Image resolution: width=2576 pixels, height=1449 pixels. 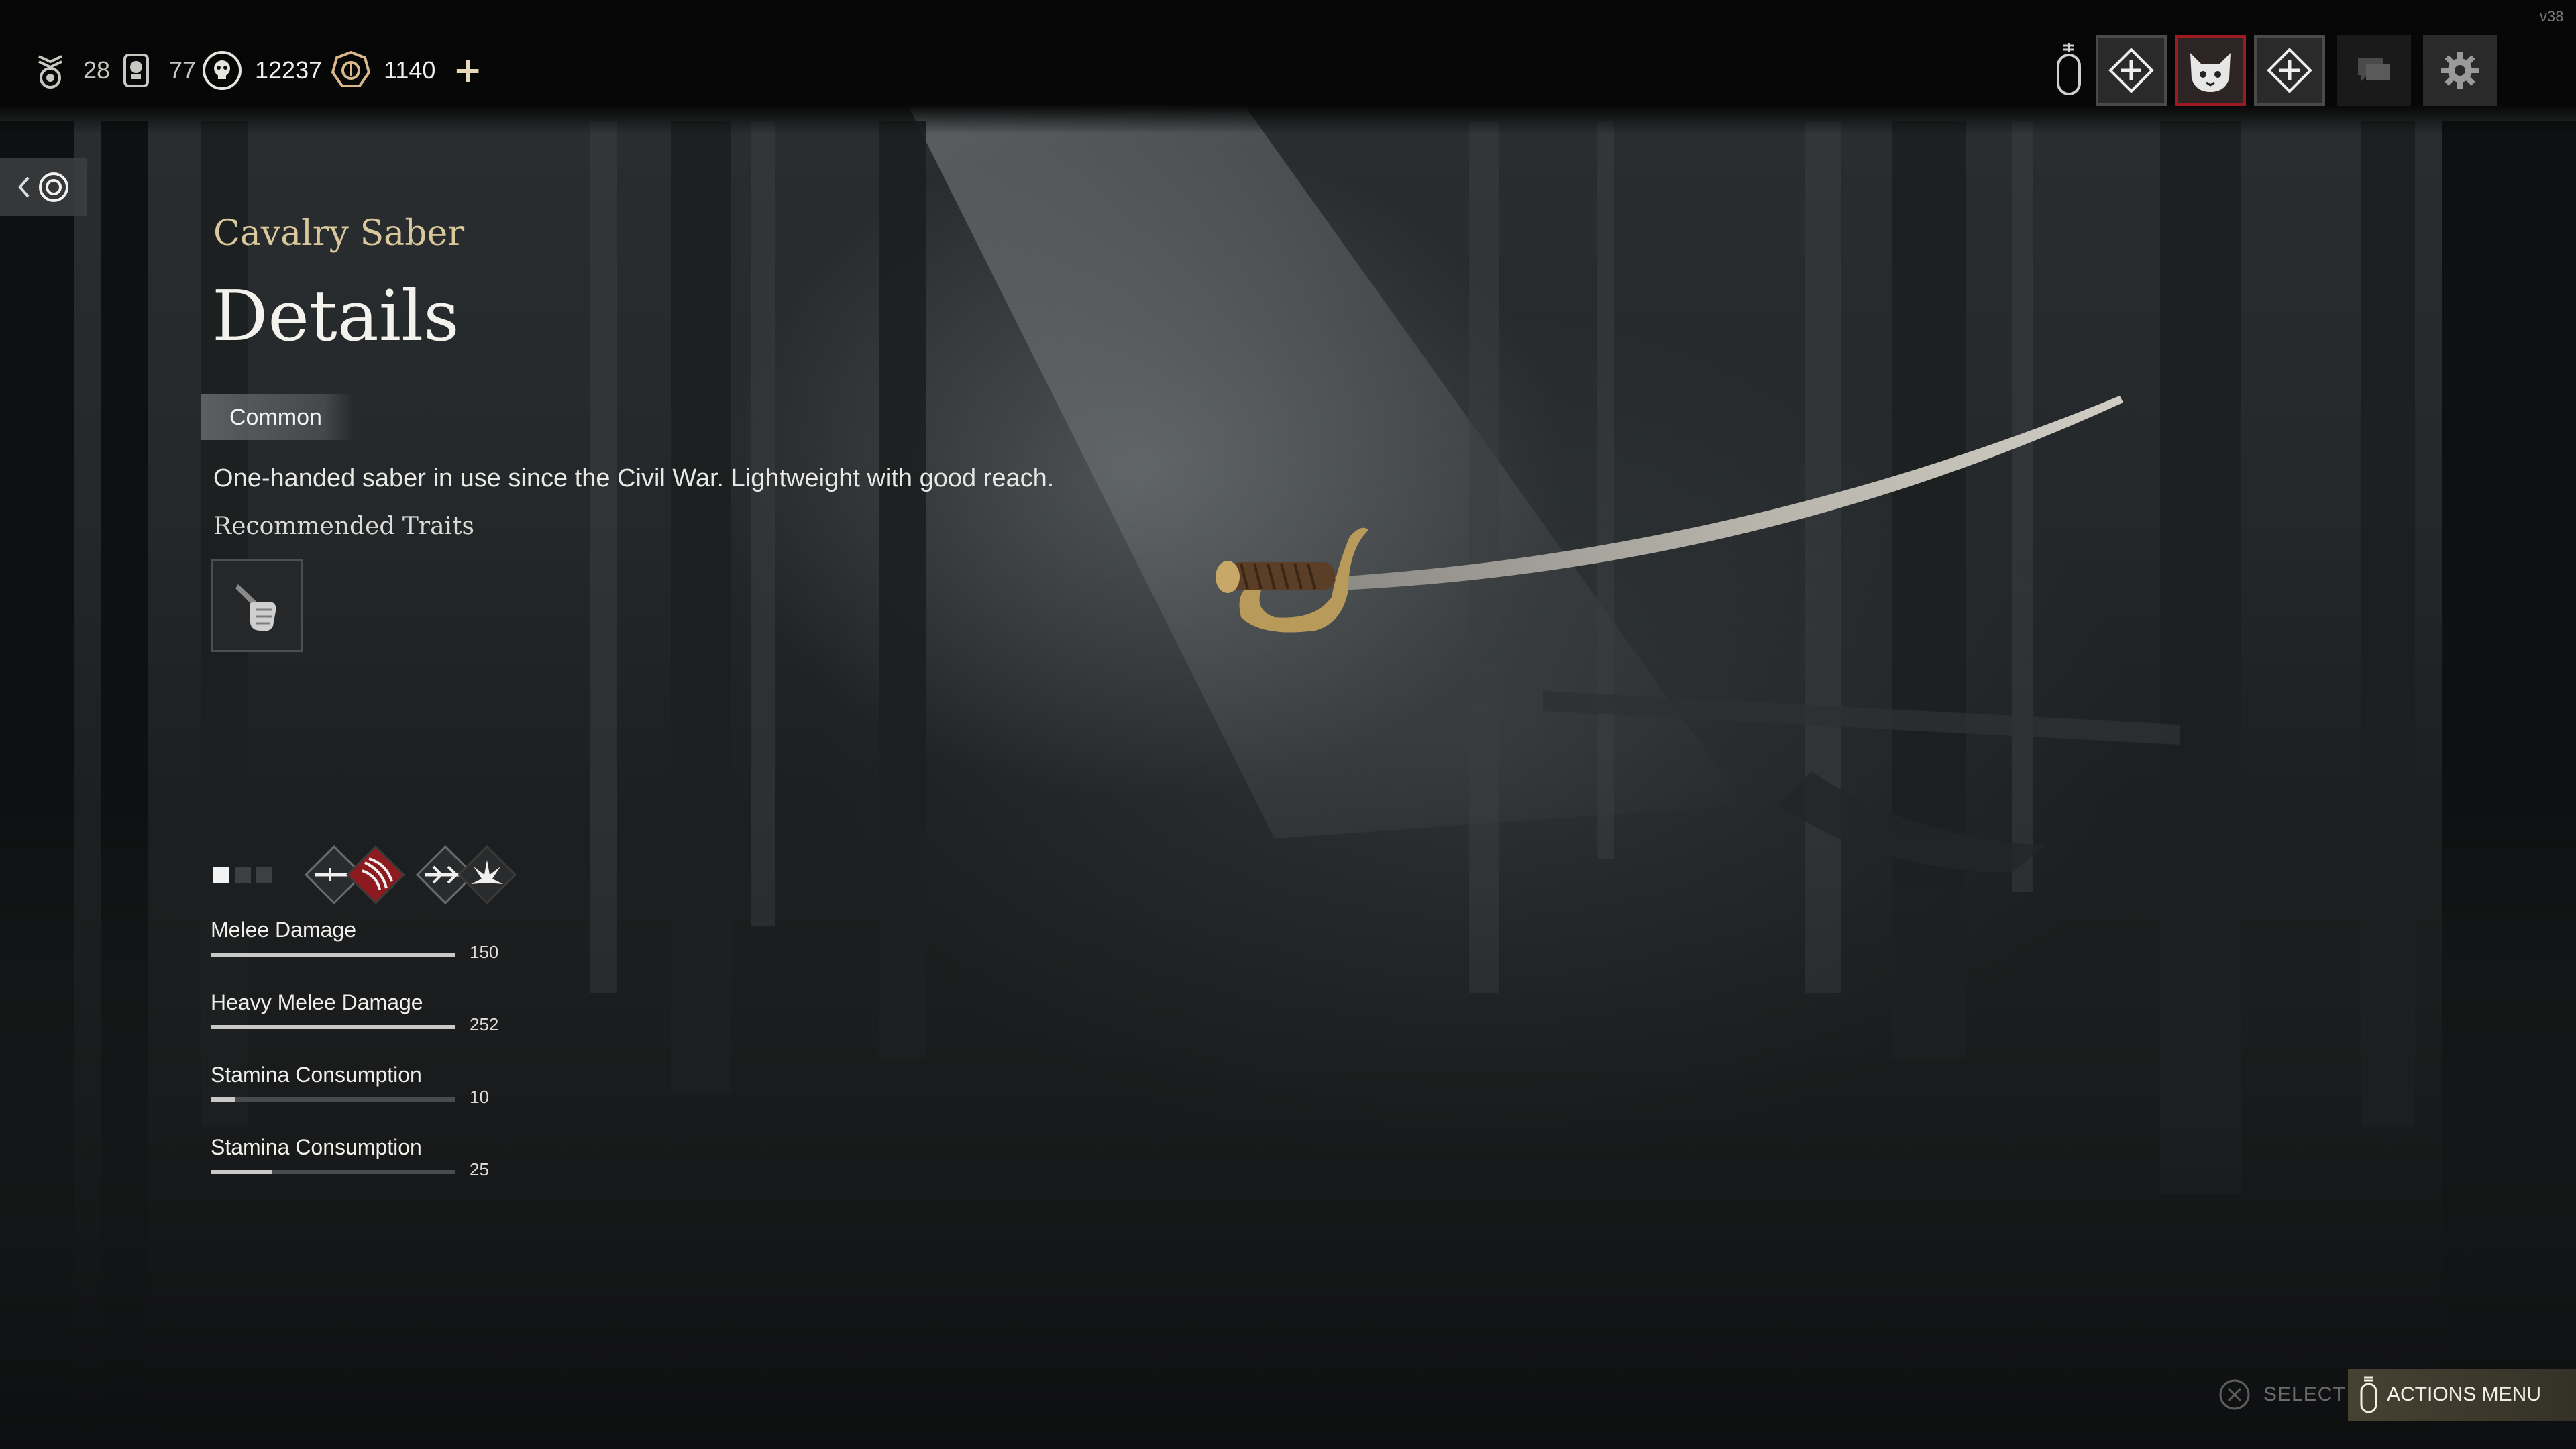 What do you see at coordinates (2368, 1394) in the screenshot?
I see `mouse-icon` at bounding box center [2368, 1394].